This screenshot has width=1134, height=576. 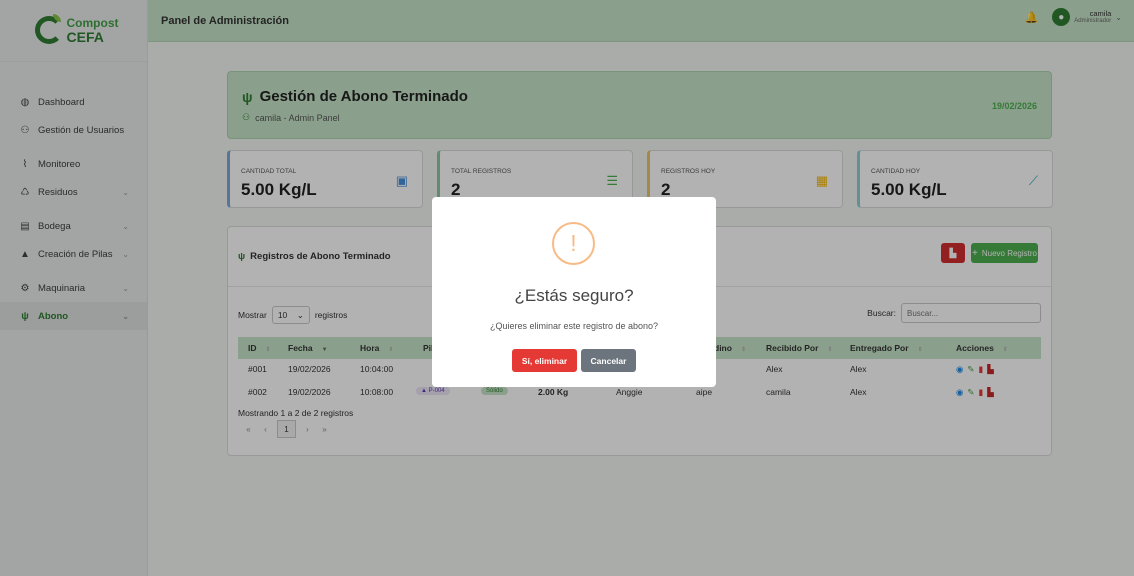 I want to click on dialog-title: ¿Estás seguro?, so click(x=574, y=295).